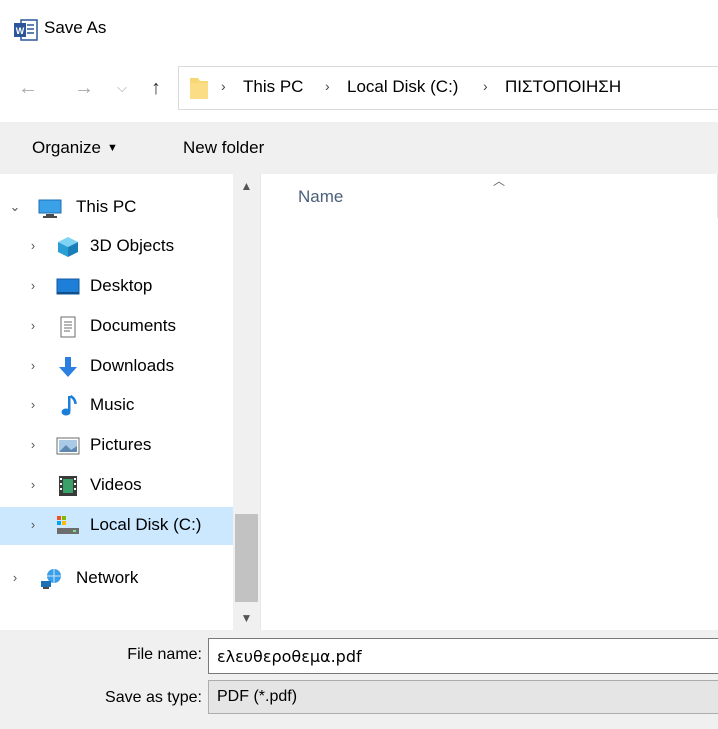  I want to click on tree-item-label: Documents, so click(133, 325).